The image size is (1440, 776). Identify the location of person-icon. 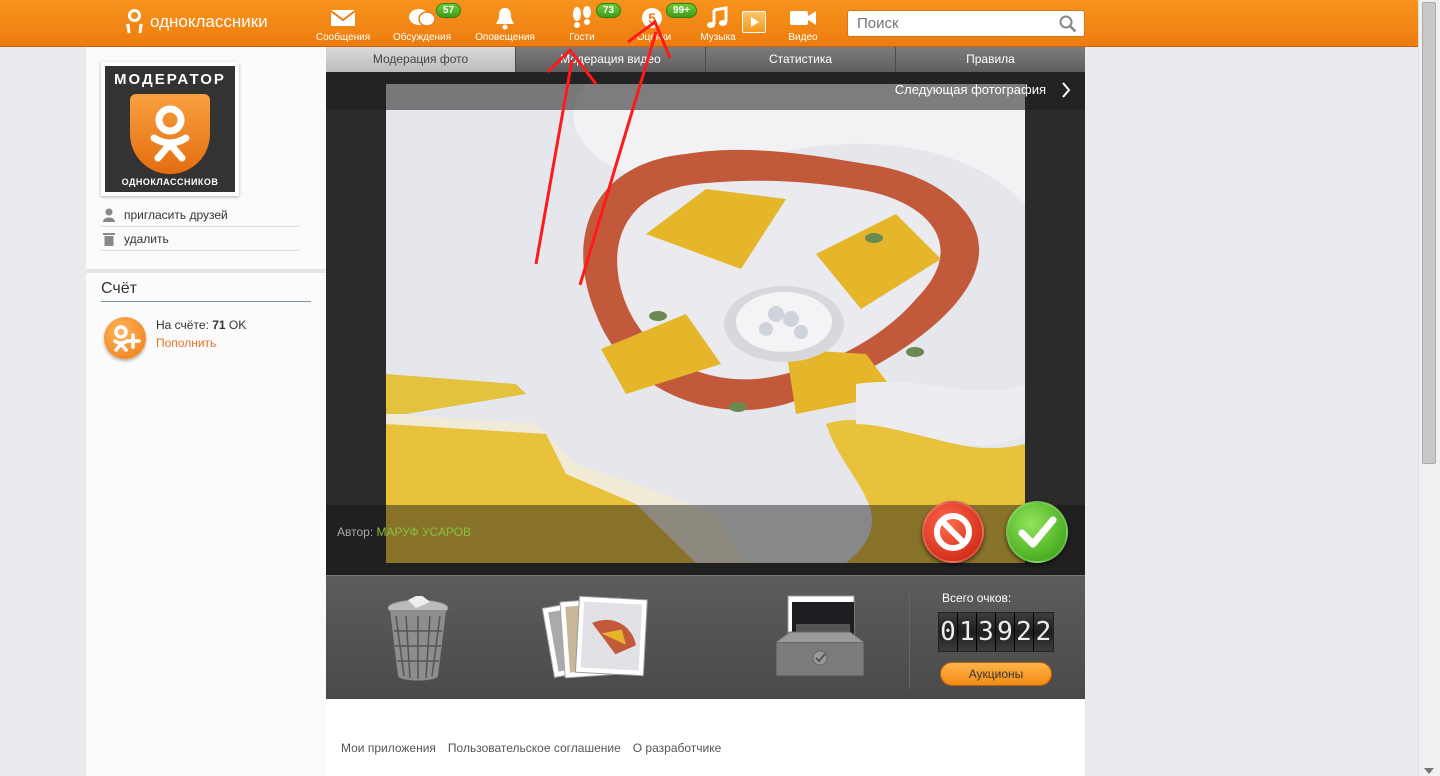
(109, 215).